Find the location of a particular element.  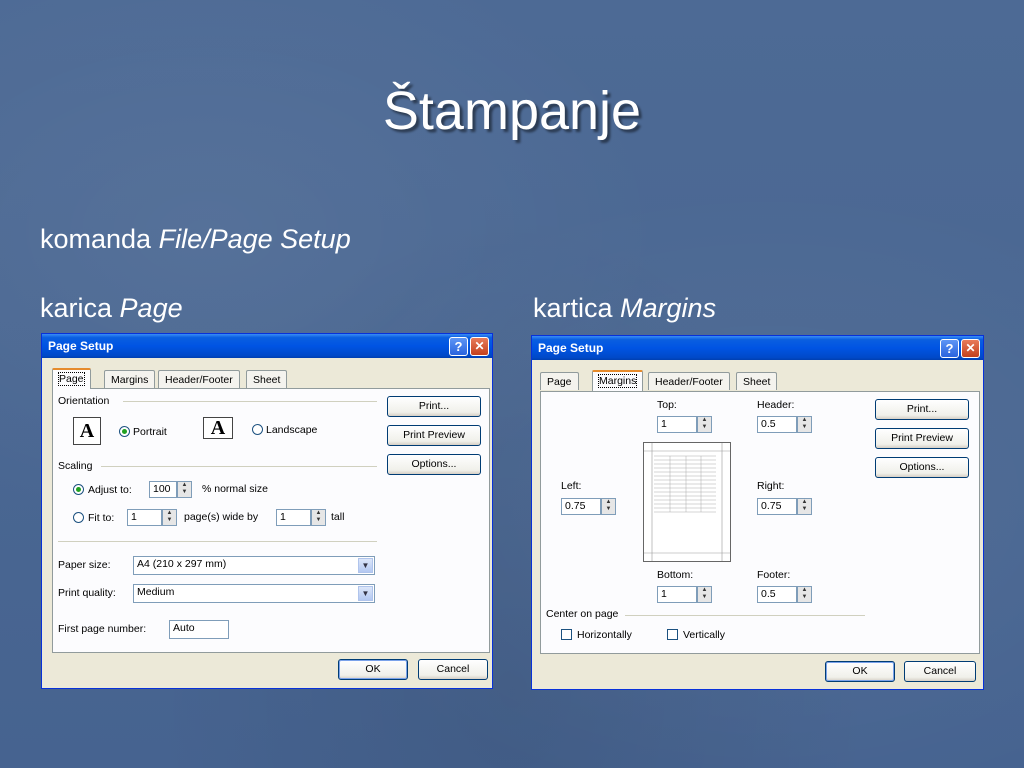

top-spinner: ▲ ▼ is located at coordinates (704, 424).